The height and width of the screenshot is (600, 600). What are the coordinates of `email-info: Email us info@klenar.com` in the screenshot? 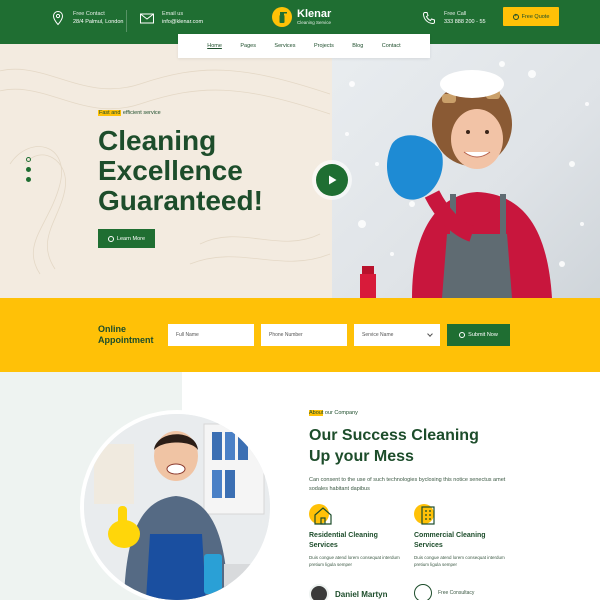 It's located at (171, 18).